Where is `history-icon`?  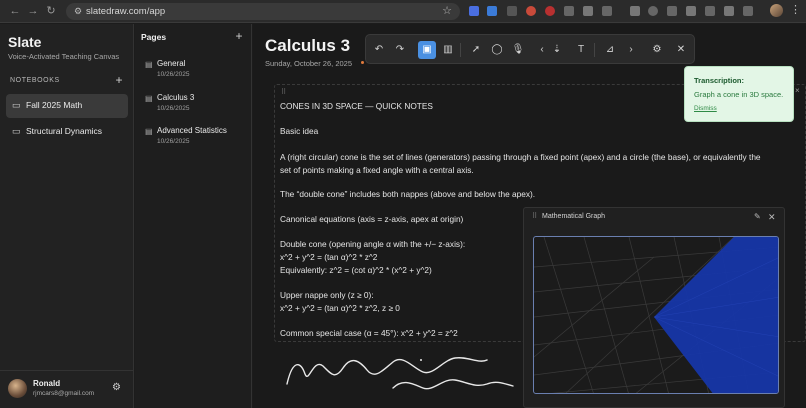
history-icon is located at coordinates (653, 11).